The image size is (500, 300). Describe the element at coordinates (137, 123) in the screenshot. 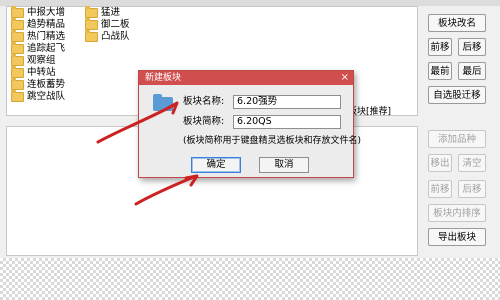

I see `arrow-to-name-field` at that location.